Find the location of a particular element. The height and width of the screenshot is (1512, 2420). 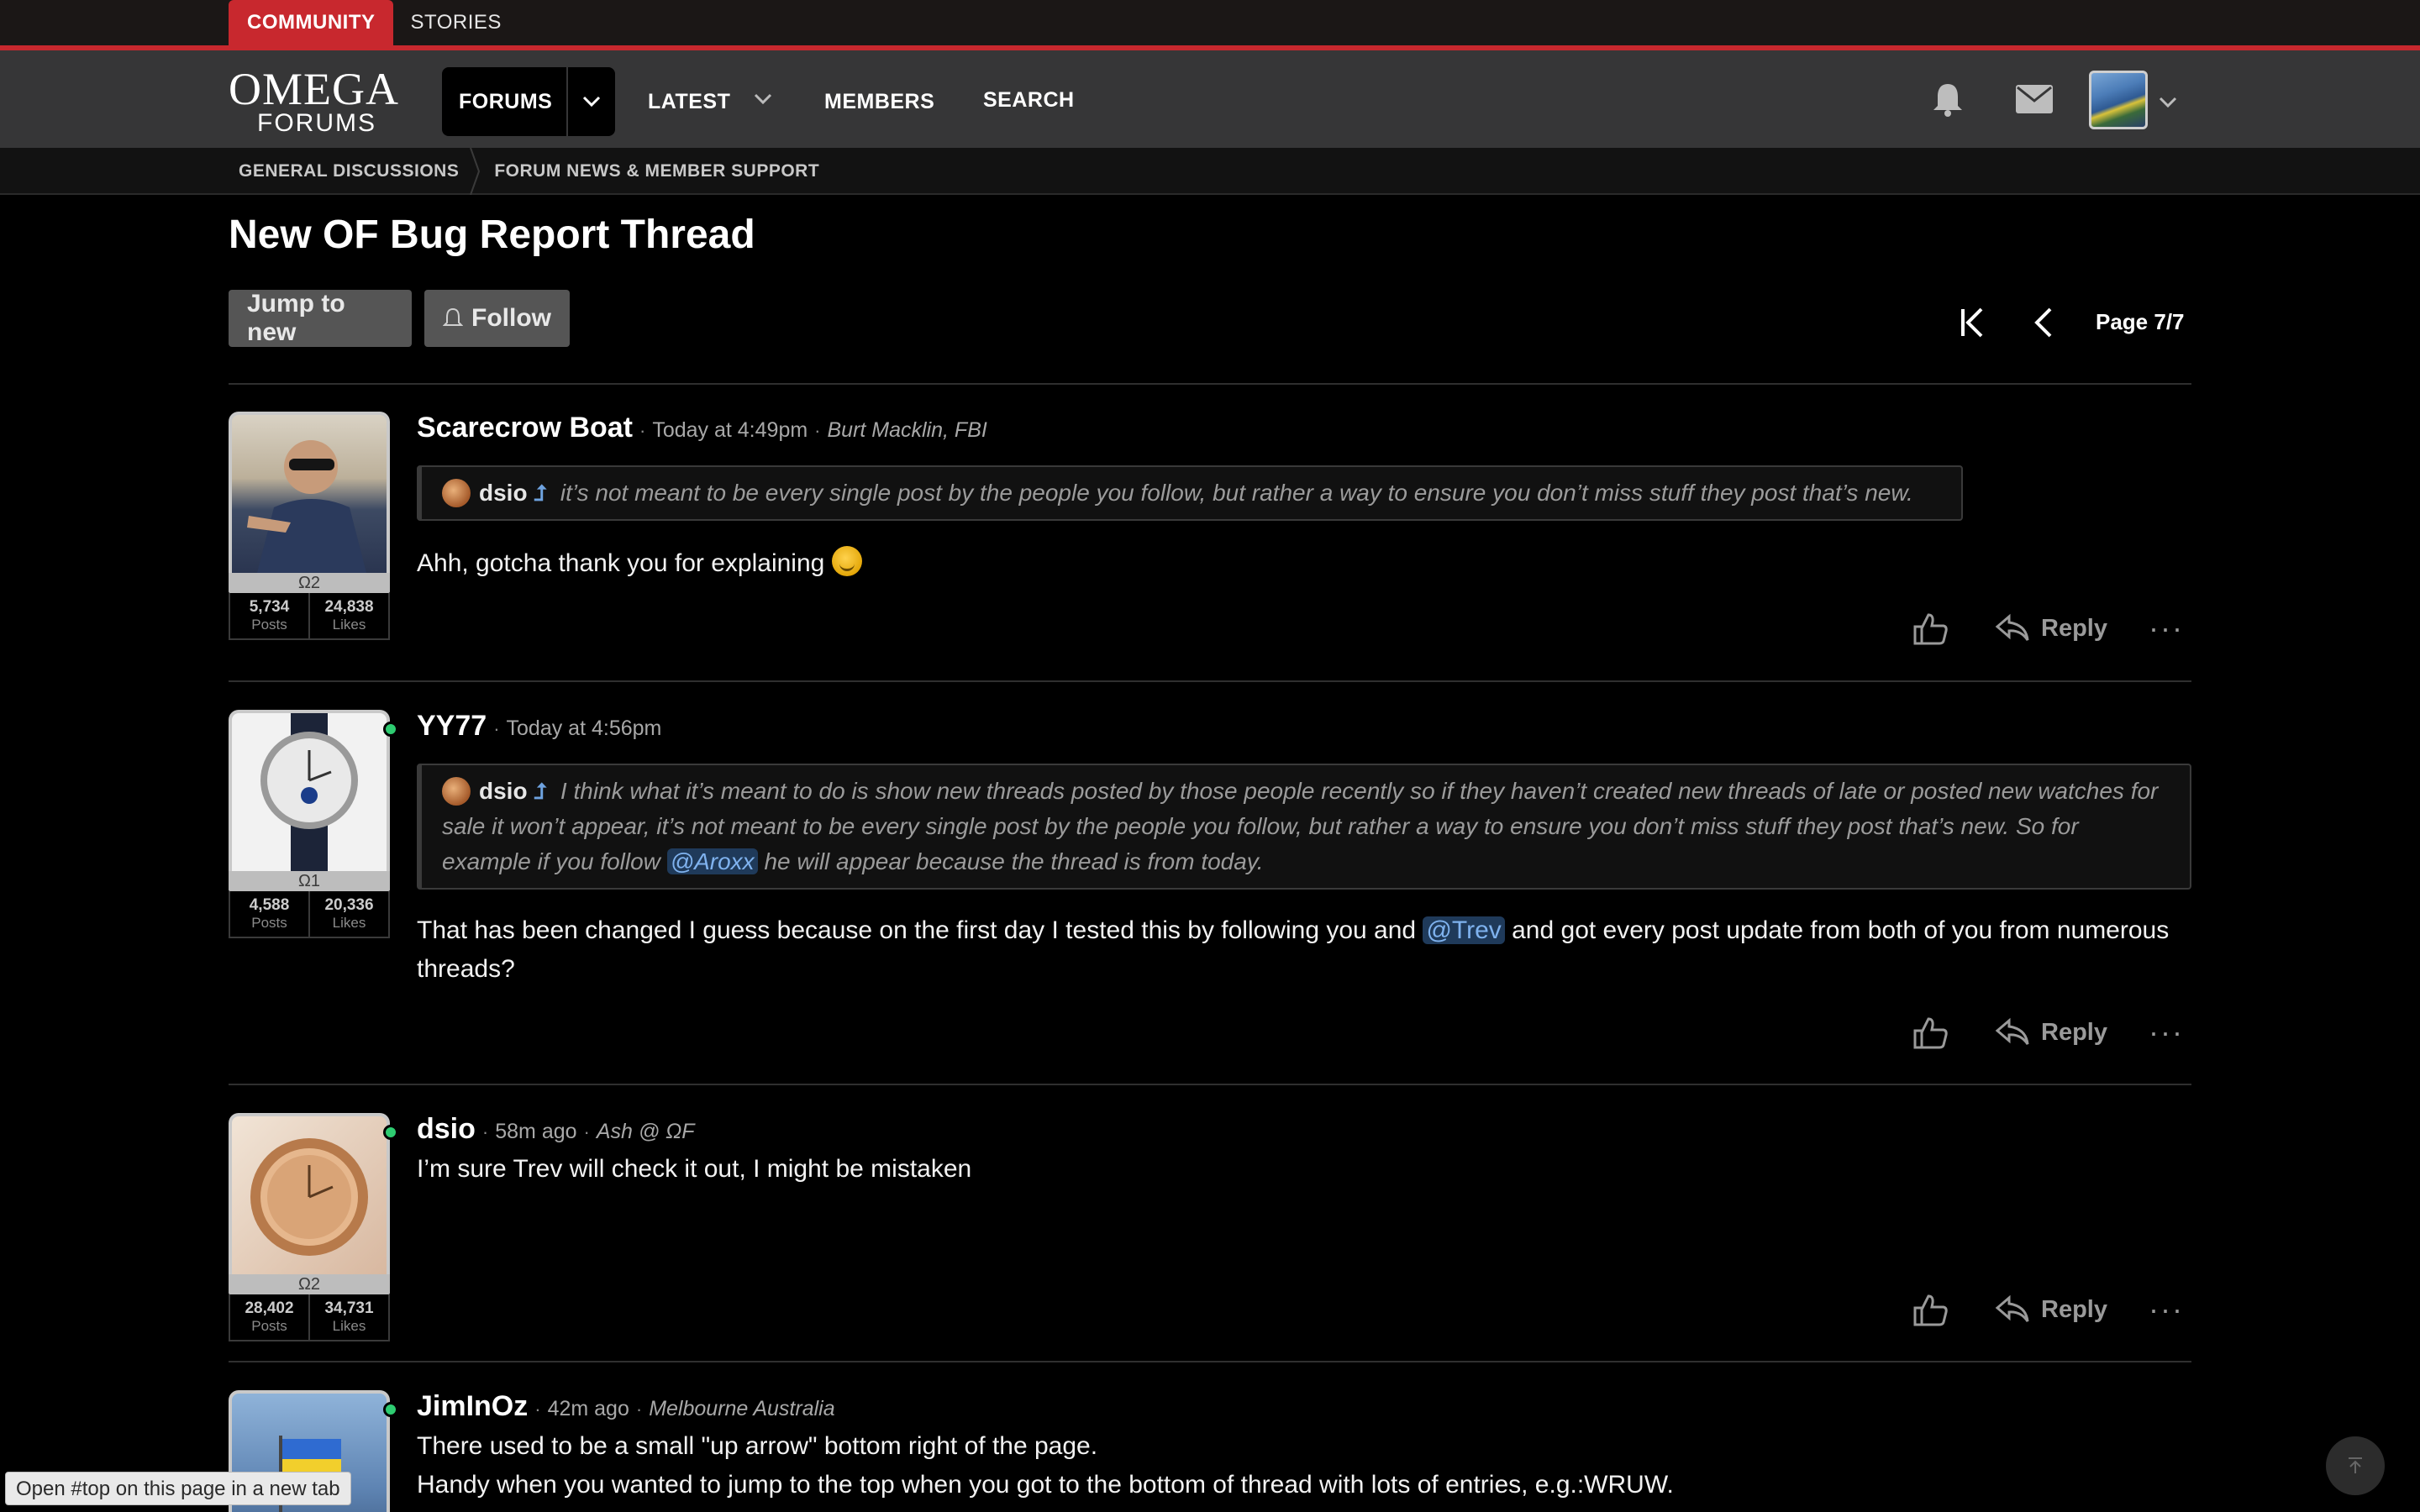

nav-members: MEMBERS is located at coordinates (879, 101).